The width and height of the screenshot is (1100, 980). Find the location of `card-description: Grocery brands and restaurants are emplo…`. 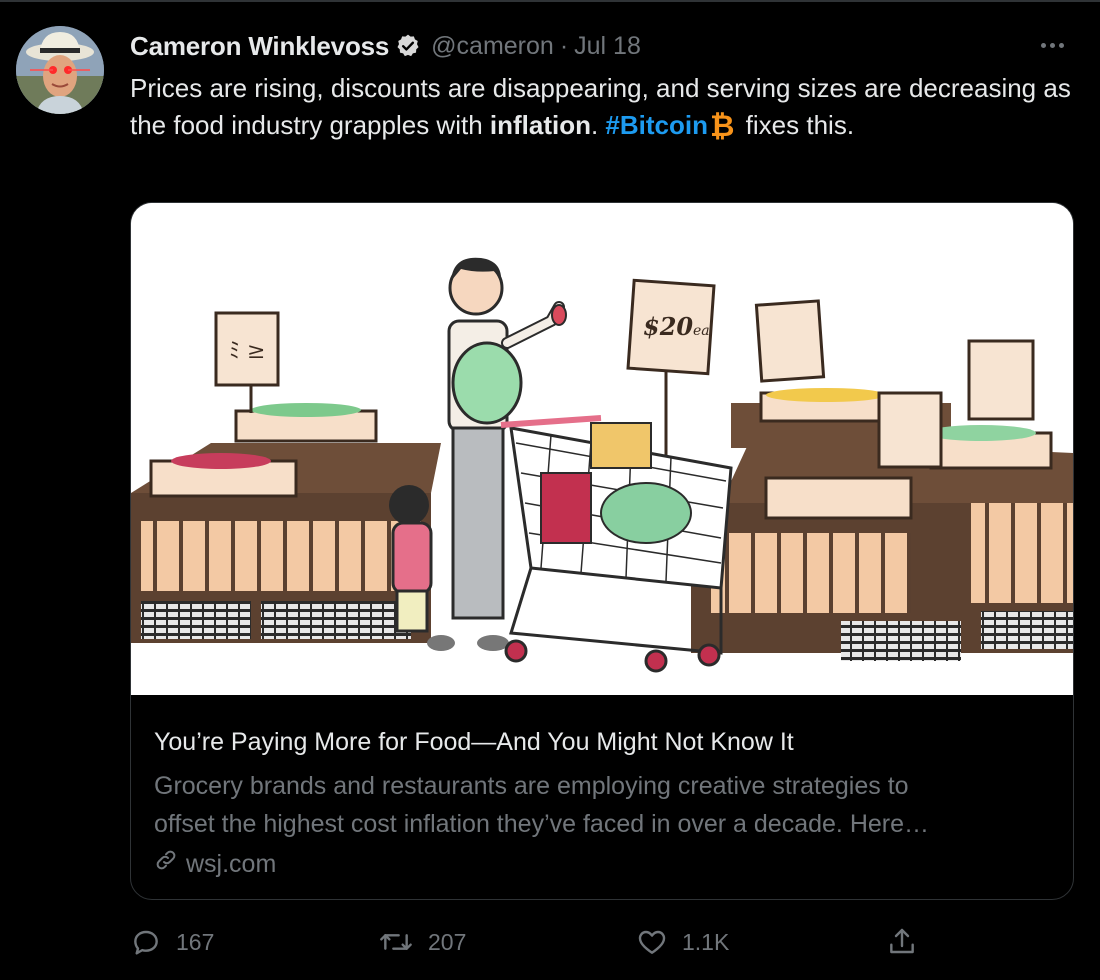

card-description: Grocery brands and restaurants are emplo… is located at coordinates (604, 805).